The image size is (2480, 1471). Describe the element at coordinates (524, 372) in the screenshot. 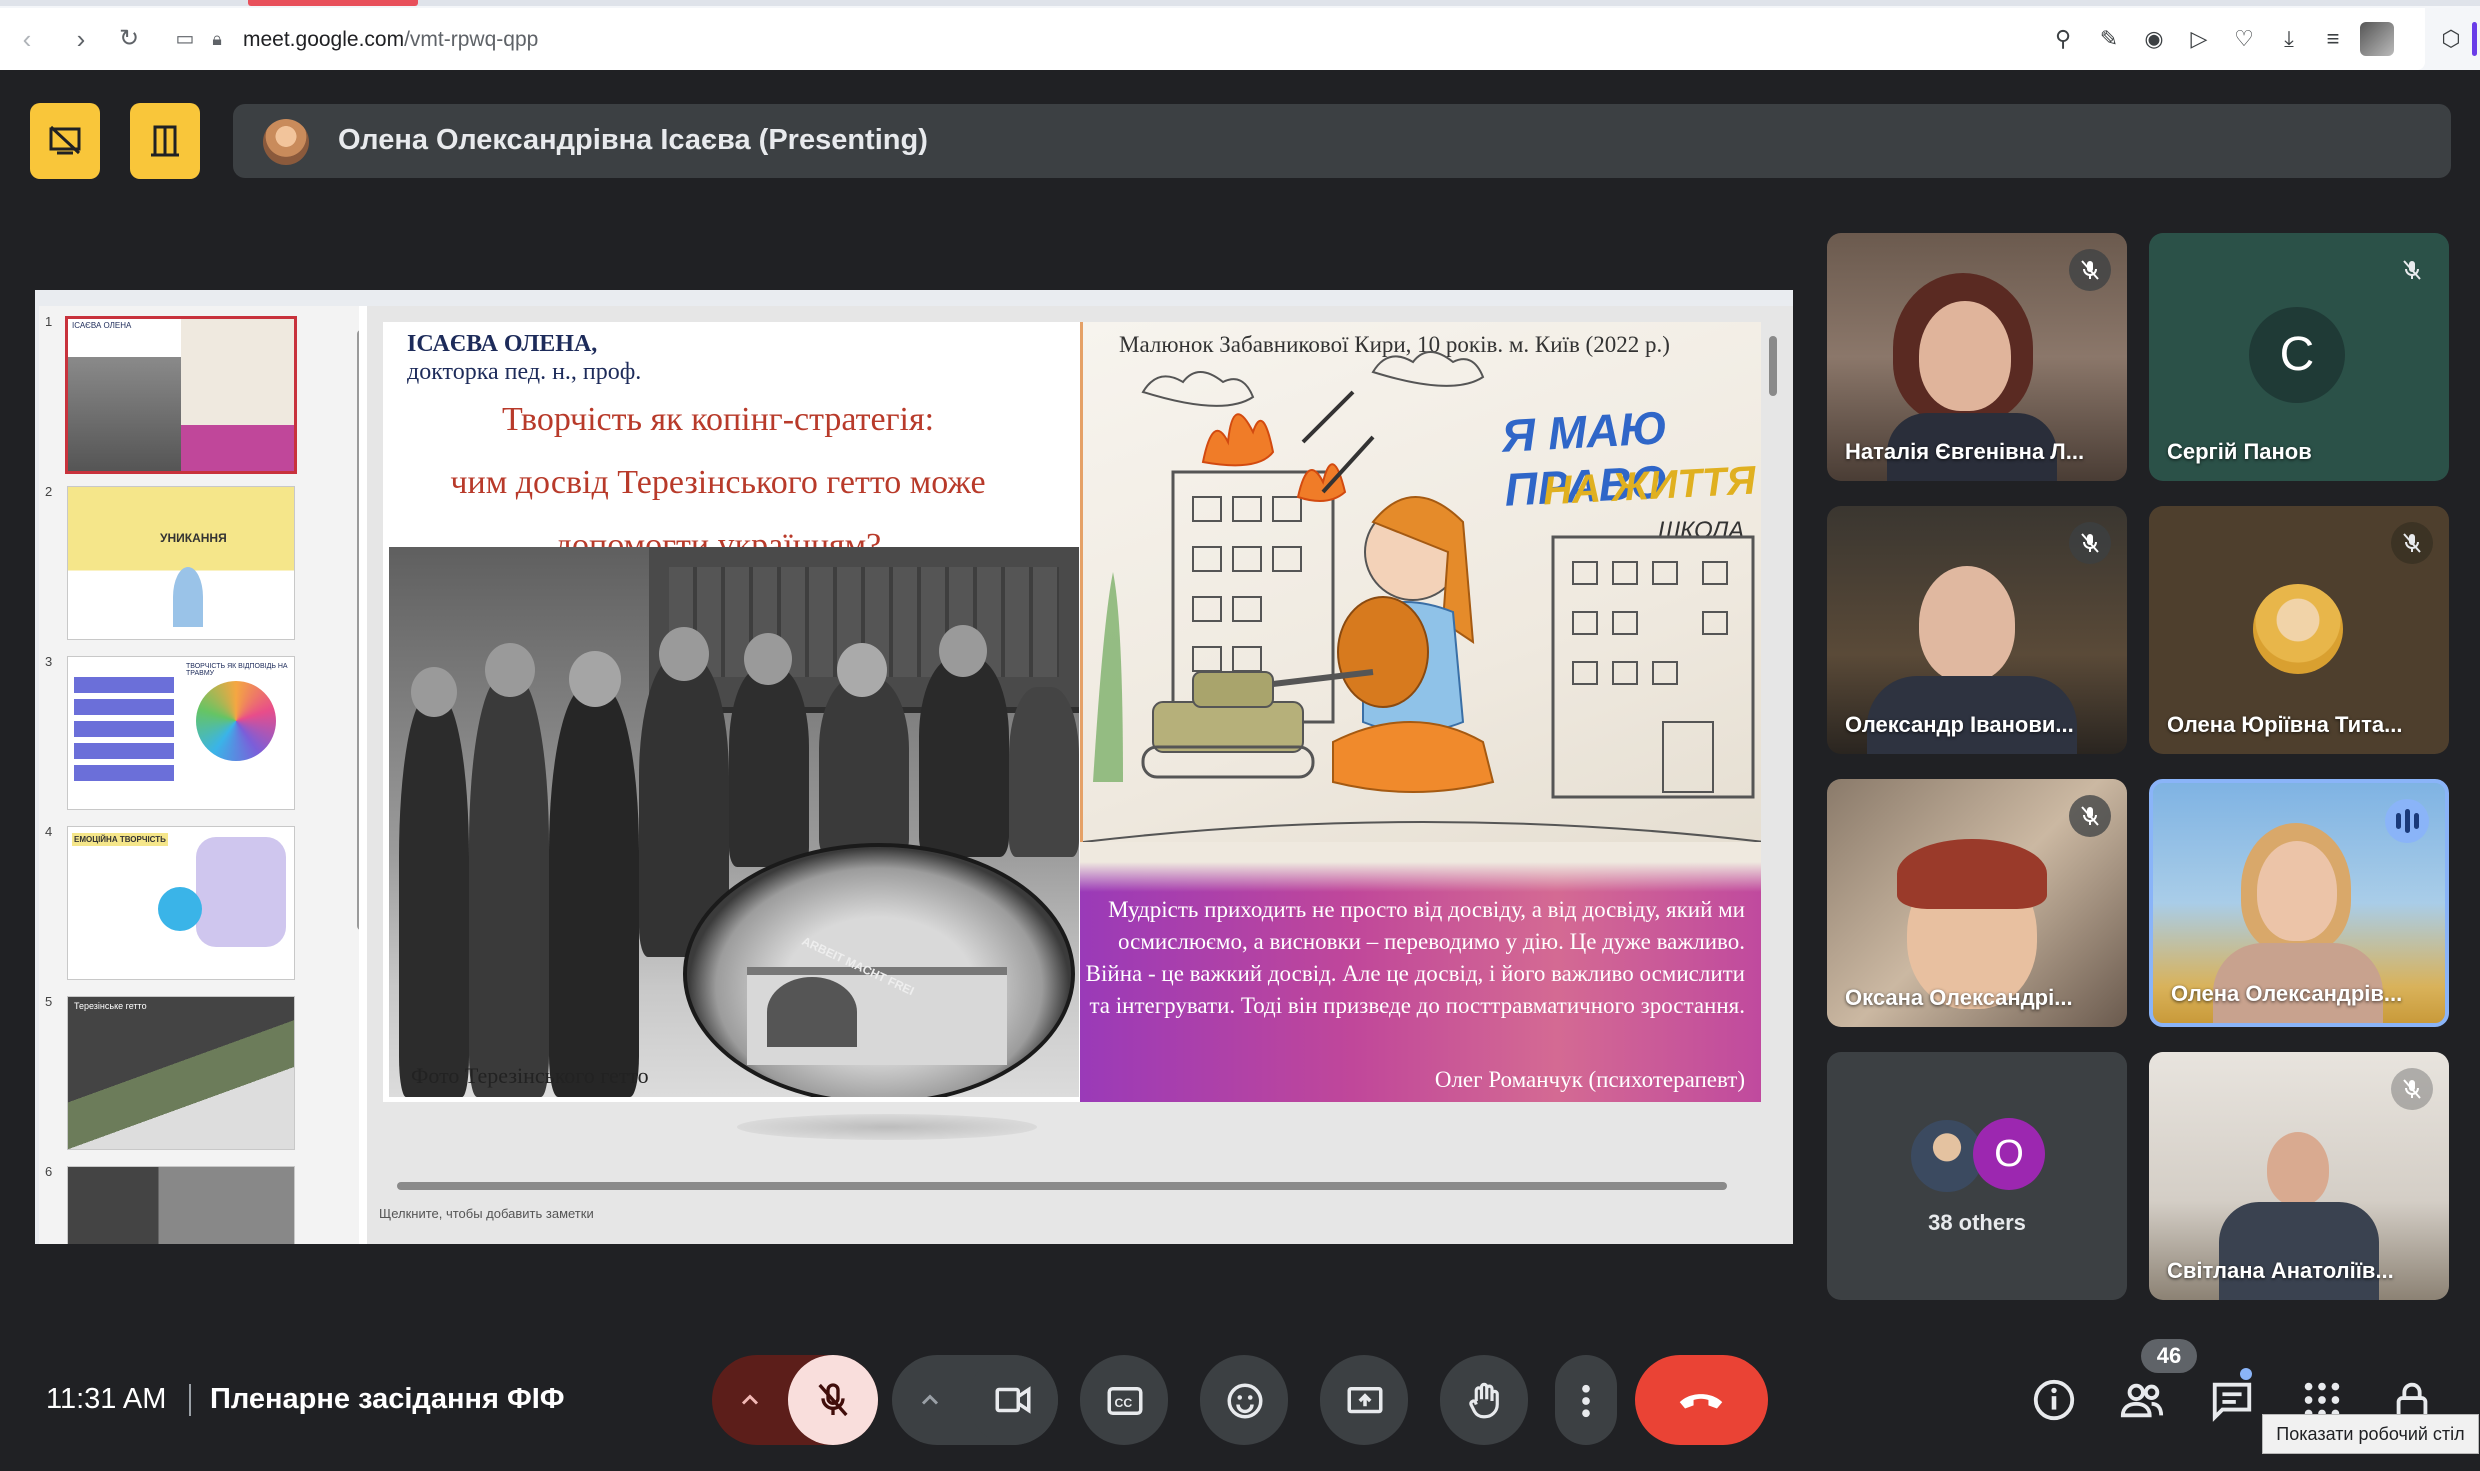

I see `author-degree: докторка пед. н., проф.` at that location.